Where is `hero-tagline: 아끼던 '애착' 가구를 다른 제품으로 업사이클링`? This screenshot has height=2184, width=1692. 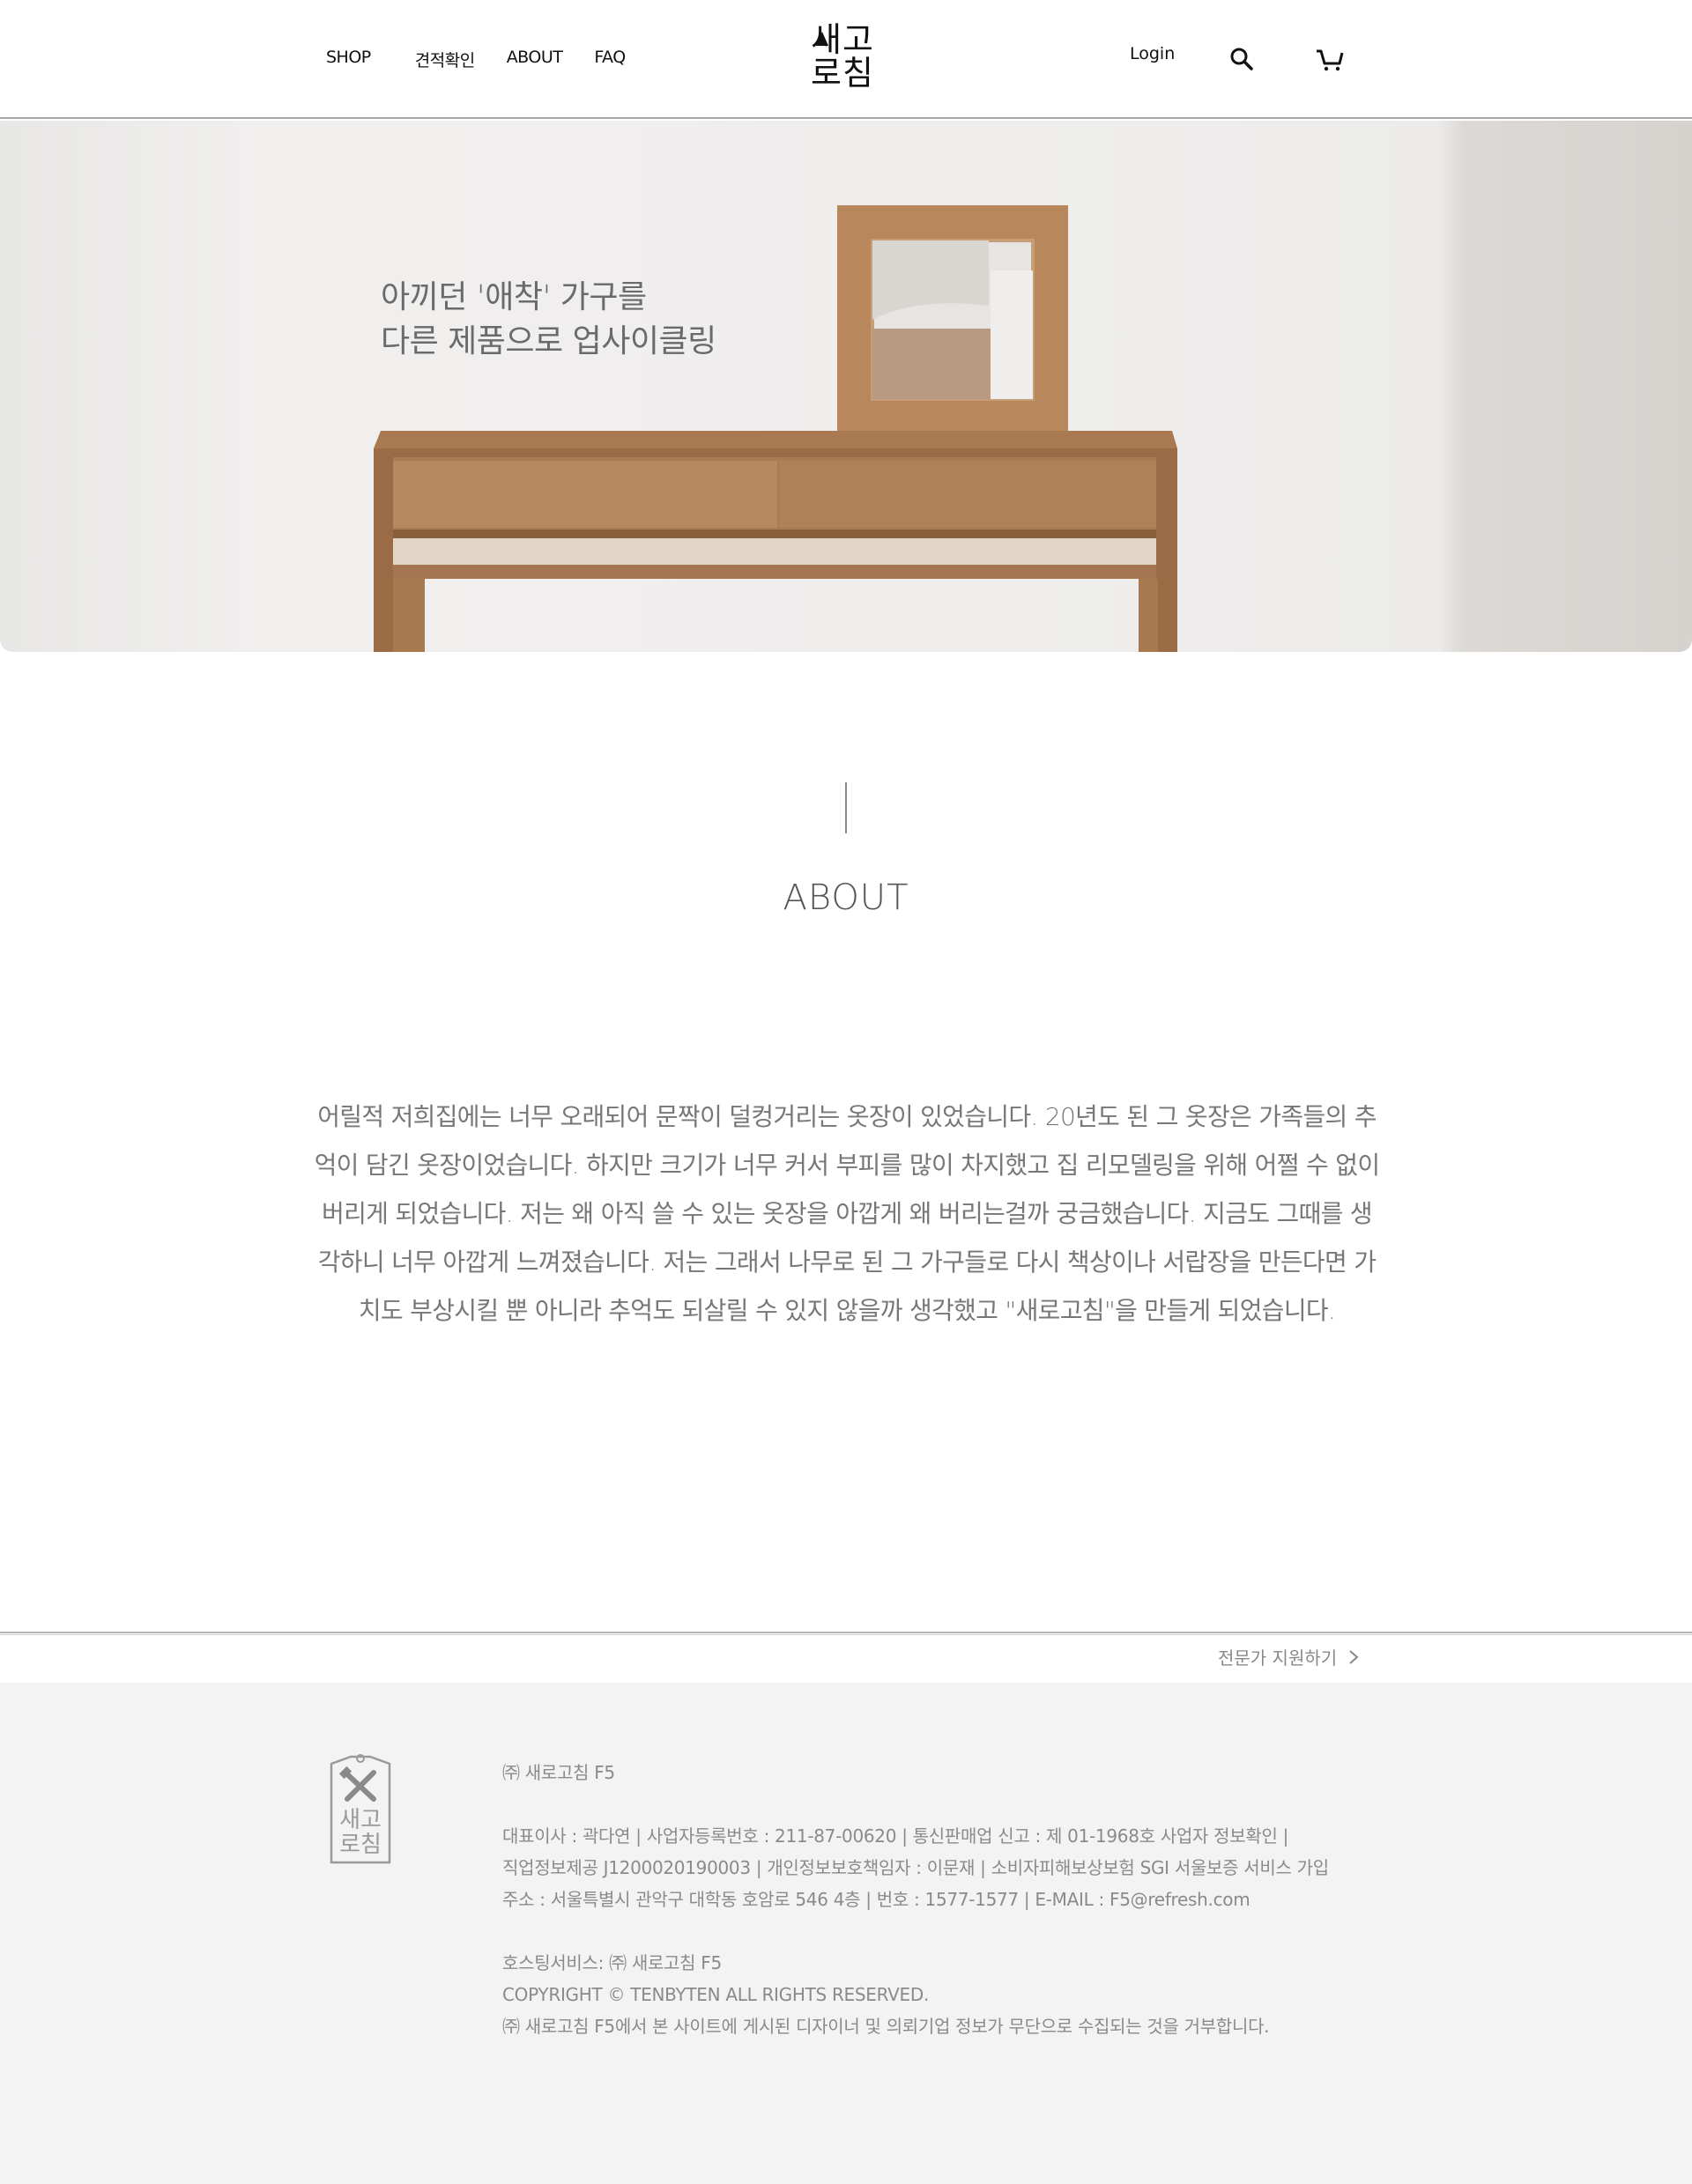
hero-tagline: 아끼던 '애착' 가구를 다른 제품으로 업사이클링 is located at coordinates (548, 320).